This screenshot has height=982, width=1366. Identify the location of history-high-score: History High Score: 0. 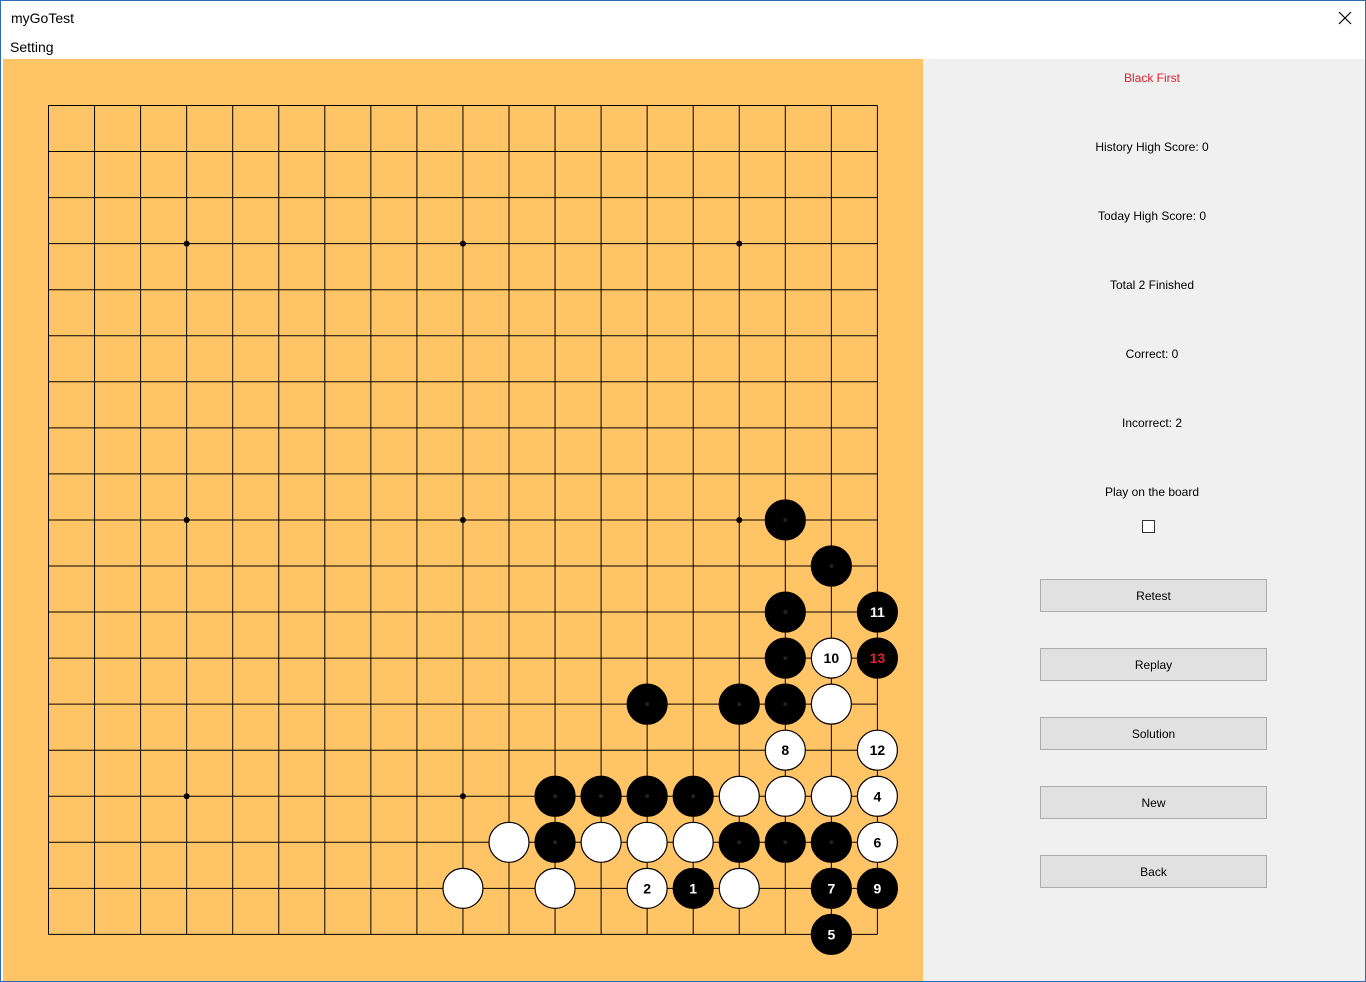
(1144, 147).